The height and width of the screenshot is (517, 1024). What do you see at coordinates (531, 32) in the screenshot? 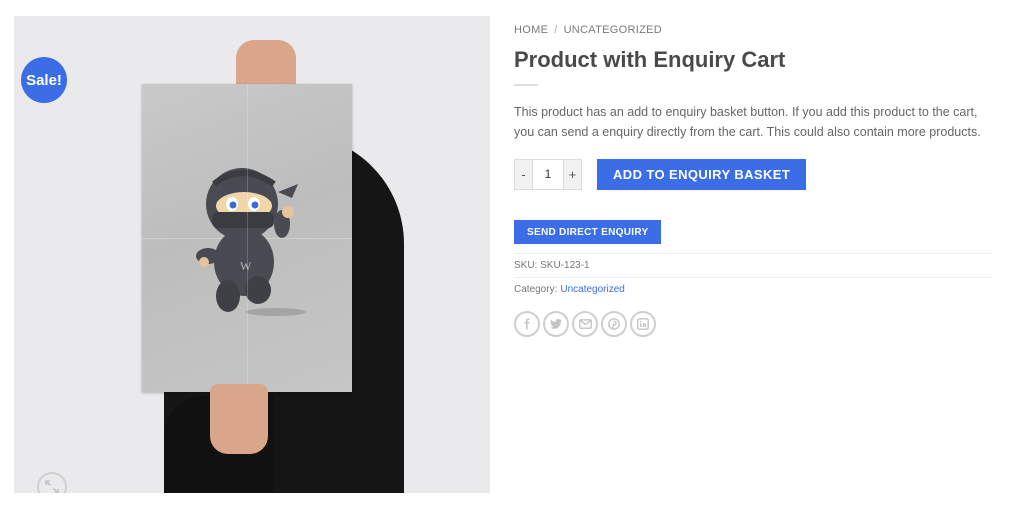
I see `breadcrumb-home-link: HOME` at bounding box center [531, 32].